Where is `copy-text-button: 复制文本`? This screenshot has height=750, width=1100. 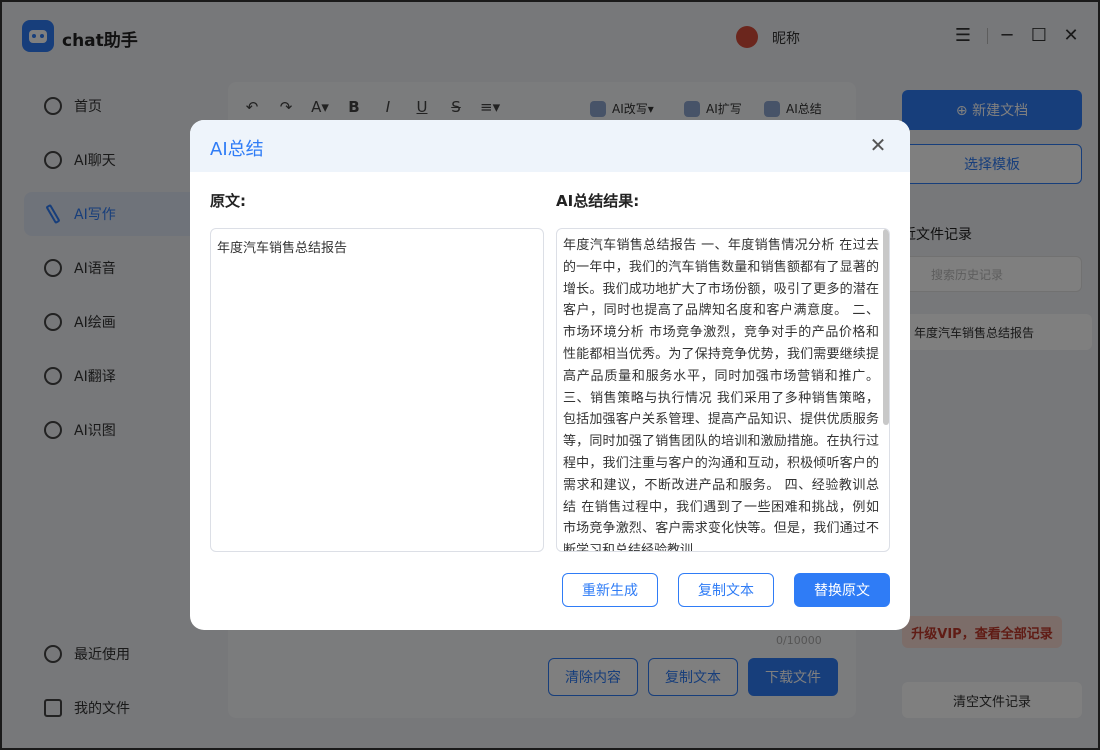 copy-text-button: 复制文本 is located at coordinates (726, 590).